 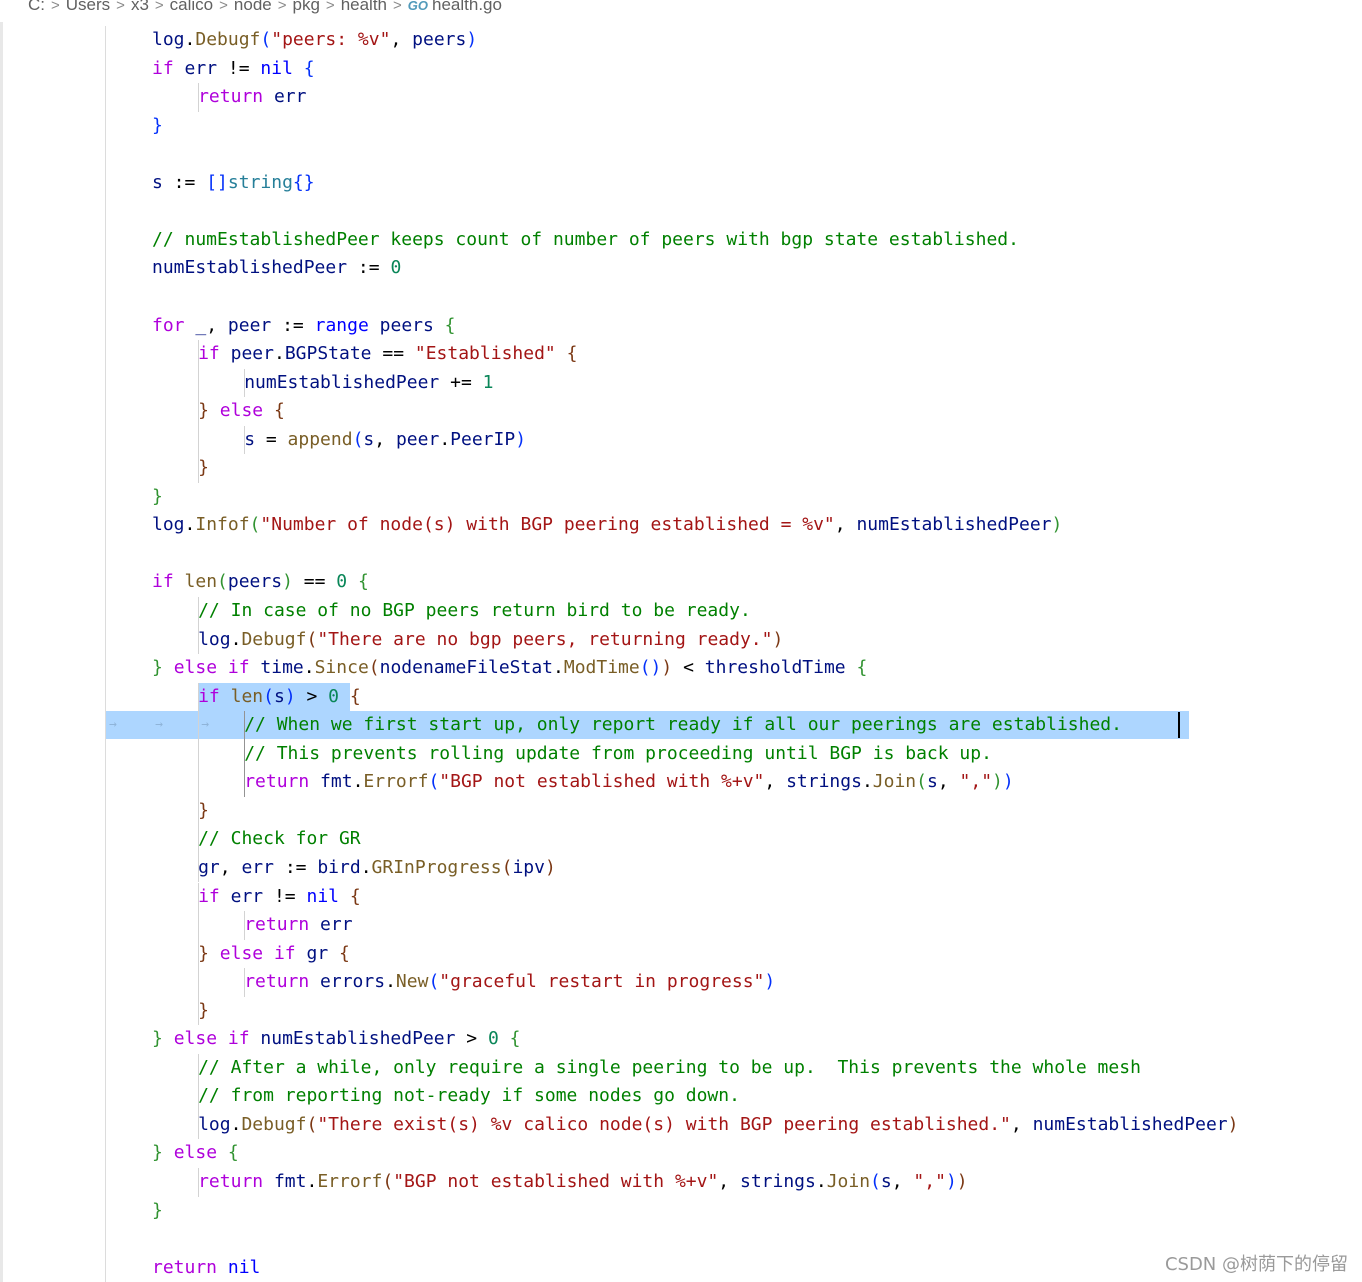 What do you see at coordinates (312, 696) in the screenshot?
I see `code-token: >` at bounding box center [312, 696].